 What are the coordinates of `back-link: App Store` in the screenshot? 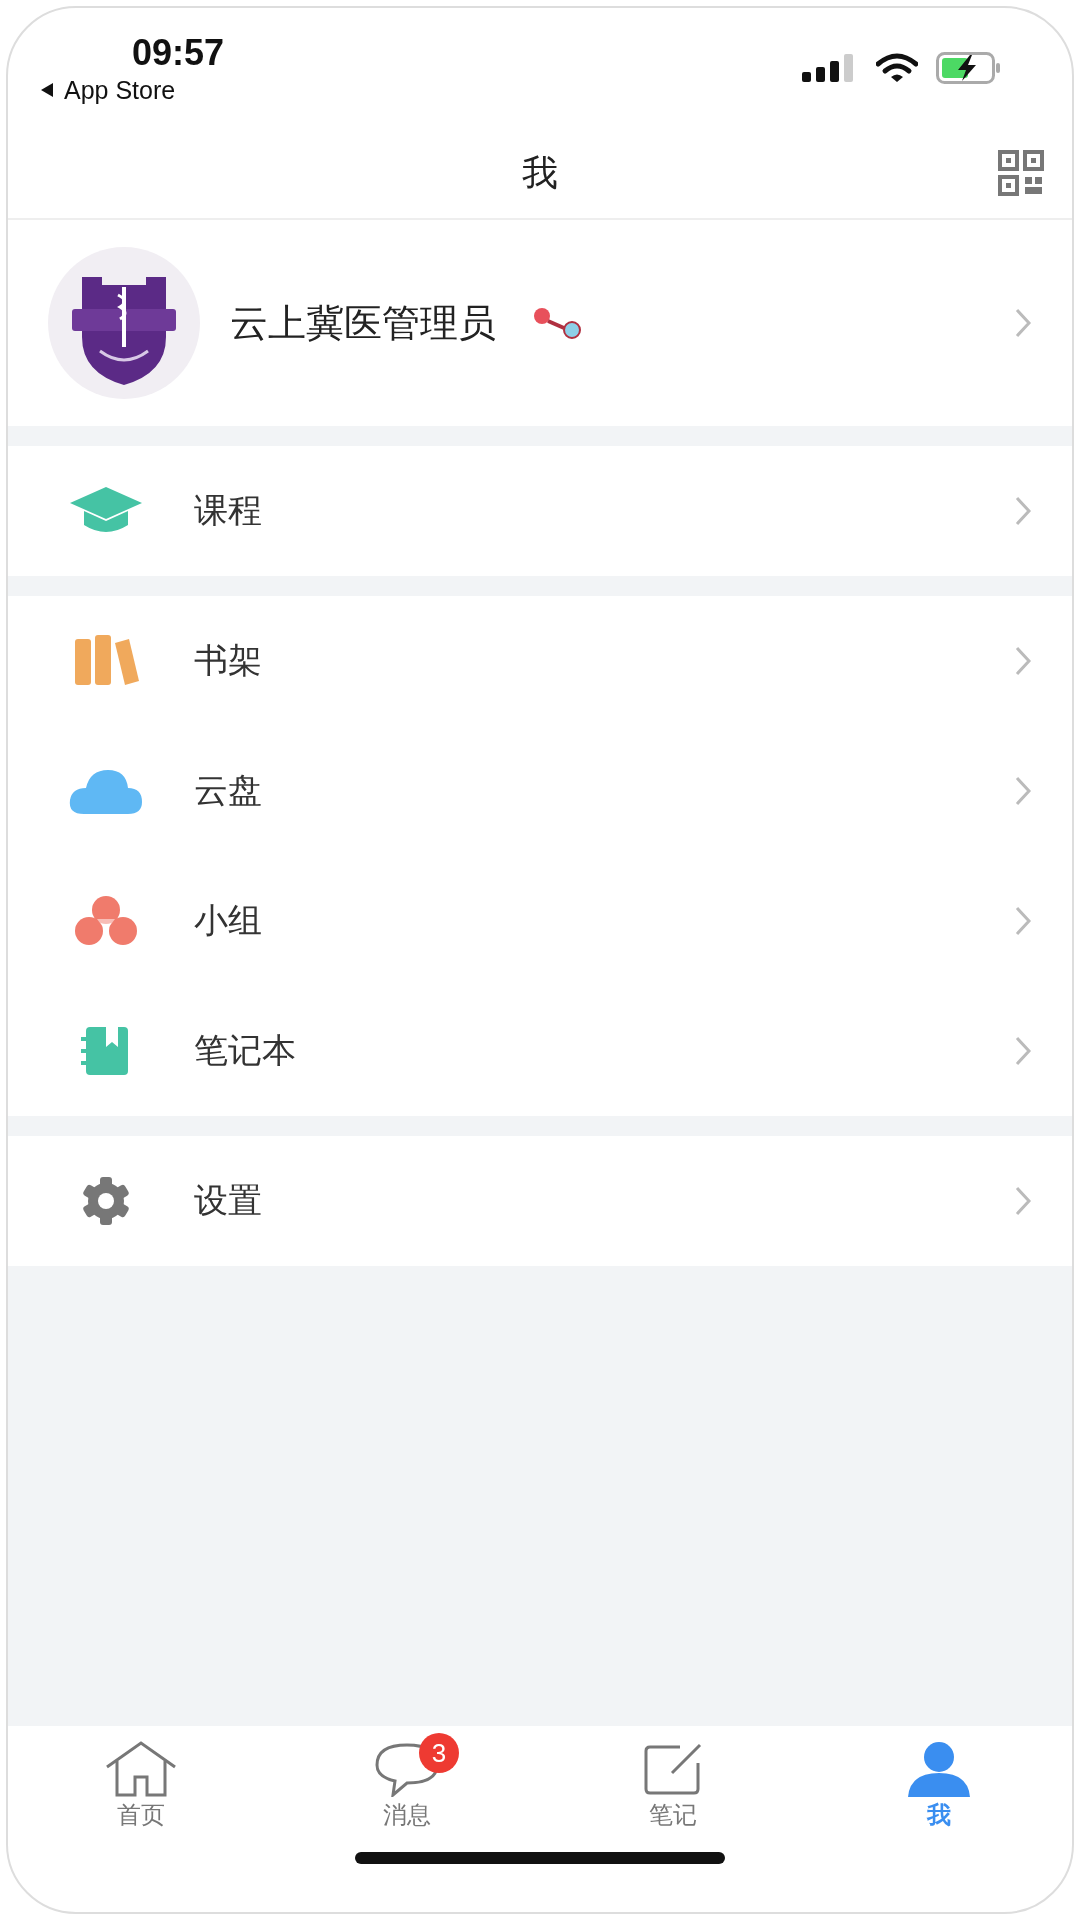 It's located at (120, 90).